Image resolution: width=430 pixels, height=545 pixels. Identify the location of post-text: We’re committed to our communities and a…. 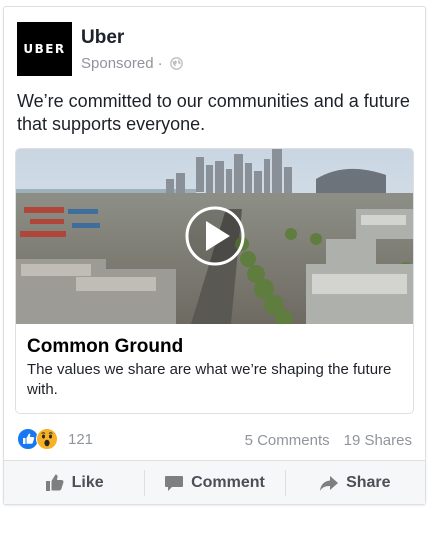
(213, 112).